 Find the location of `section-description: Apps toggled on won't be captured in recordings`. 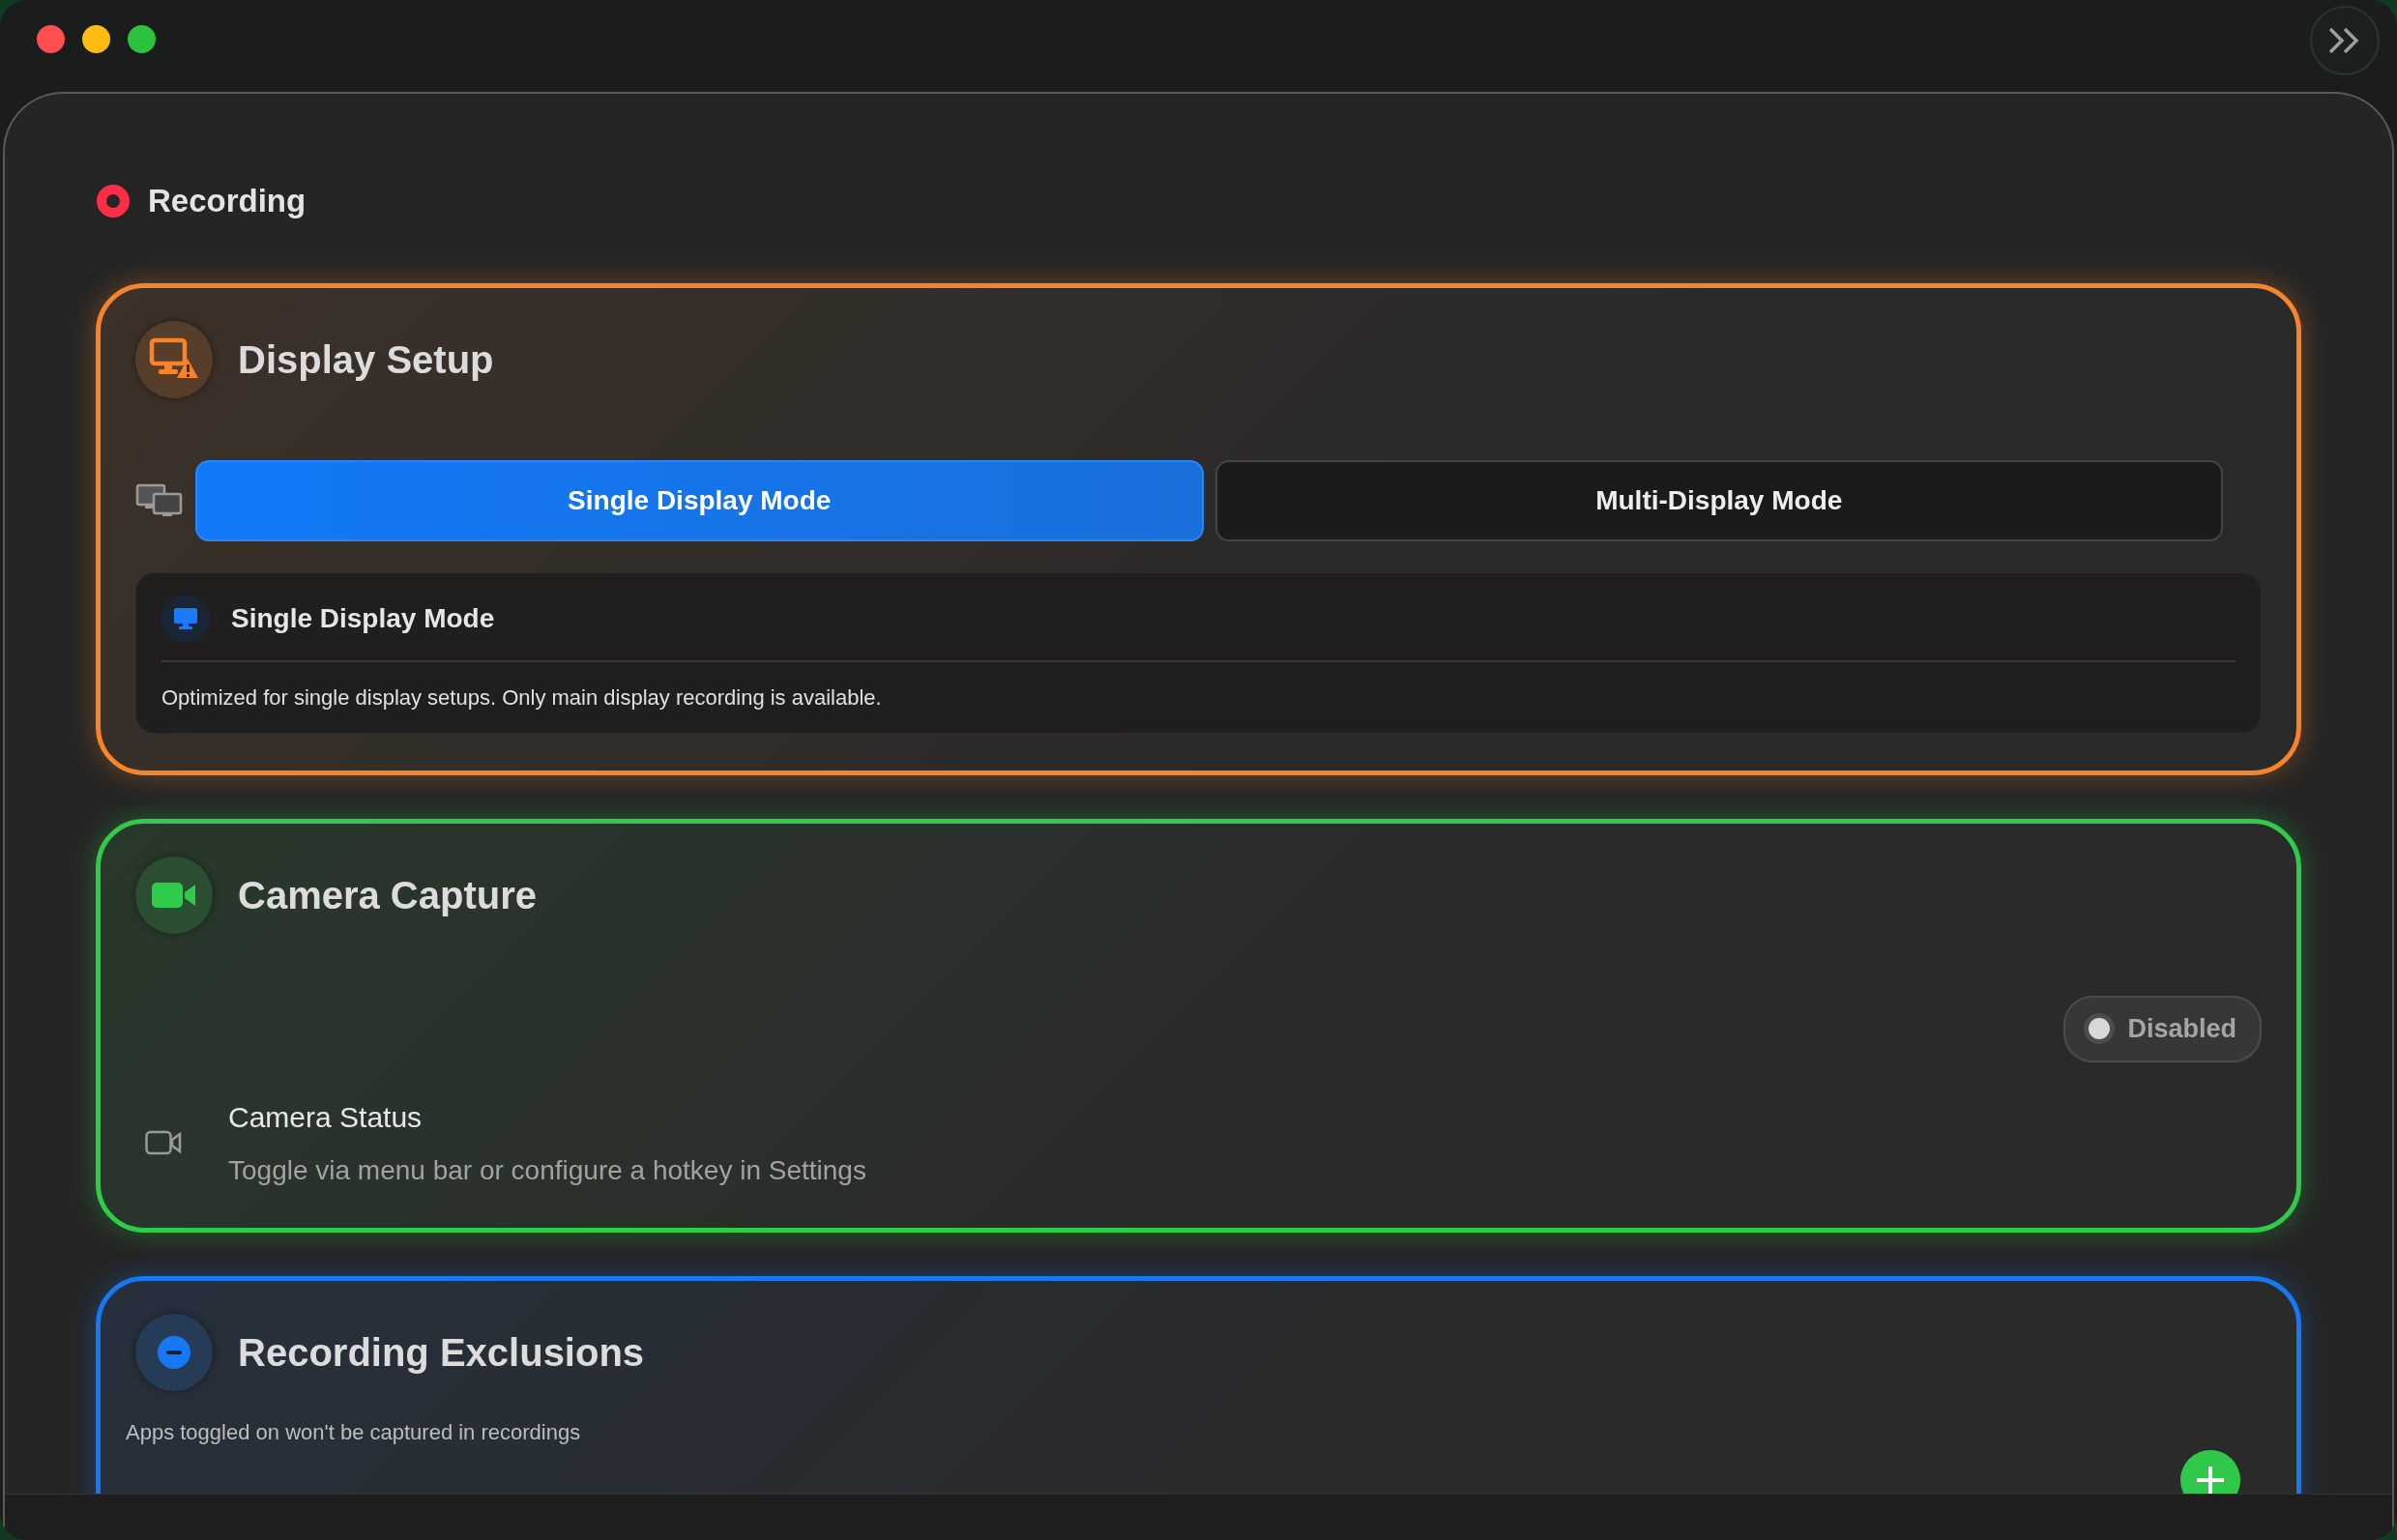

section-description: Apps toggled on won't be captured in recordings is located at coordinates (354, 1432).